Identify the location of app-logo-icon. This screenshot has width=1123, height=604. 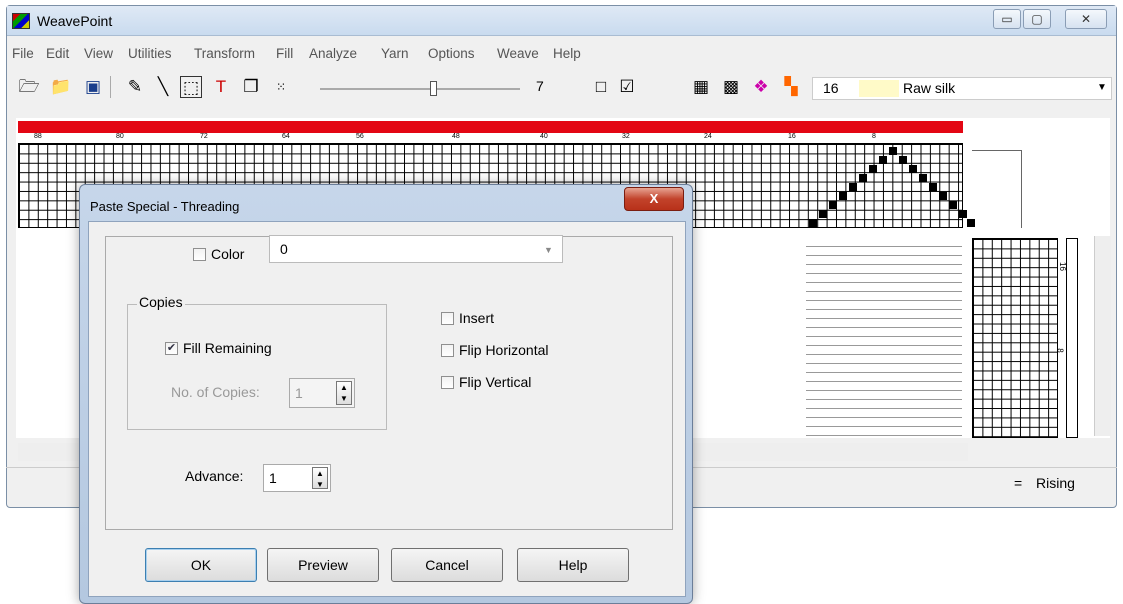
(21, 21).